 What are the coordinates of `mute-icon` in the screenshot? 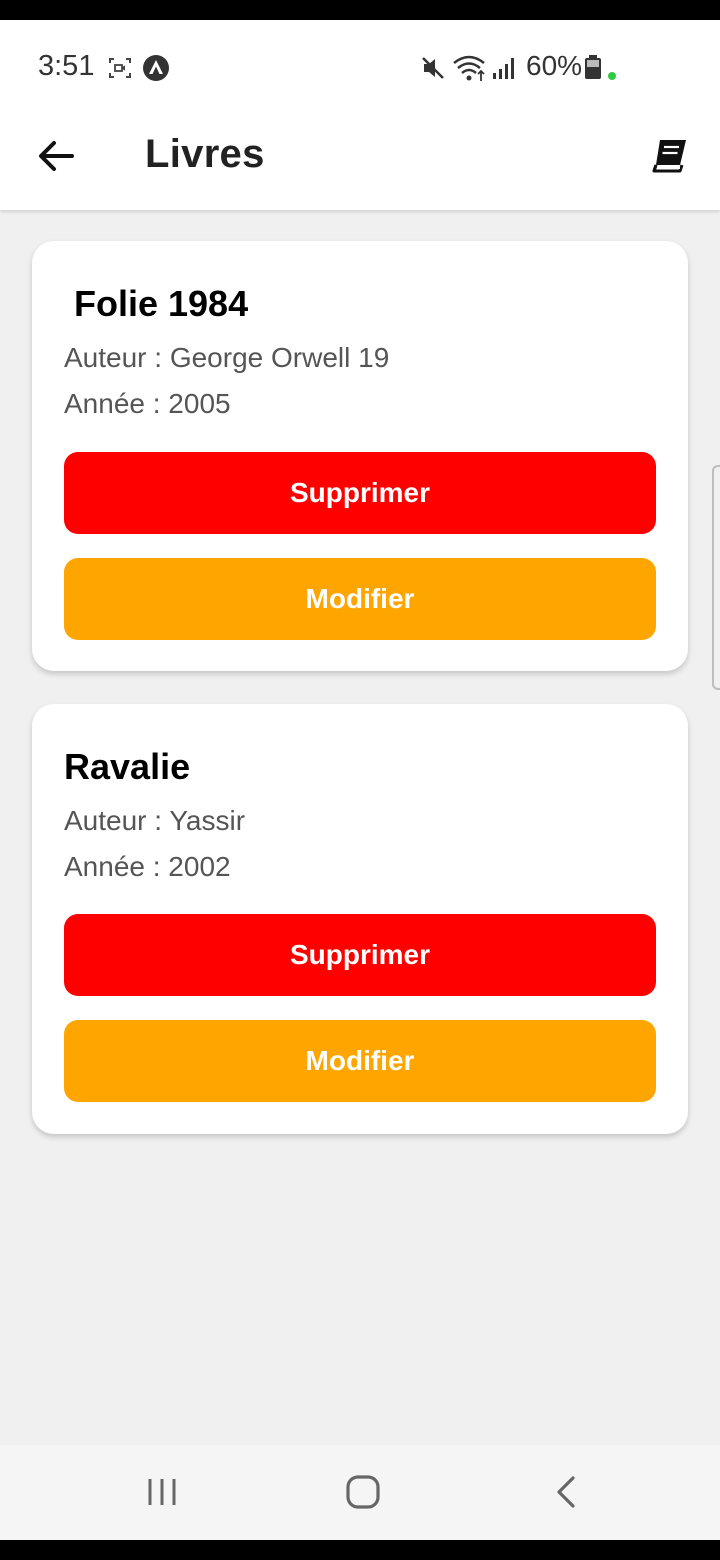 It's located at (433, 70).